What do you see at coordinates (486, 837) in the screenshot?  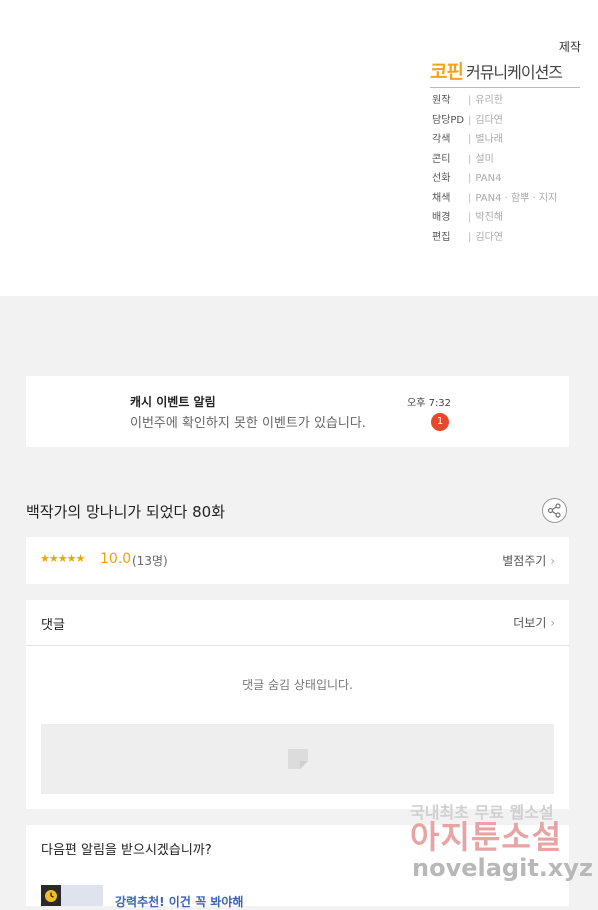 I see `watermark-brand: 아지툰소설` at bounding box center [486, 837].